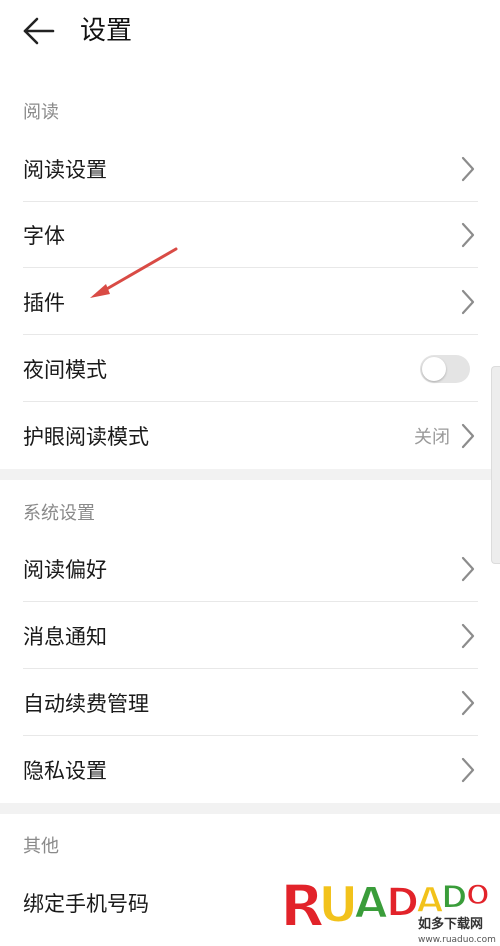 This screenshot has width=500, height=946. I want to click on row-eye-protection: 护眼阅读模式 关闭, so click(250, 436).